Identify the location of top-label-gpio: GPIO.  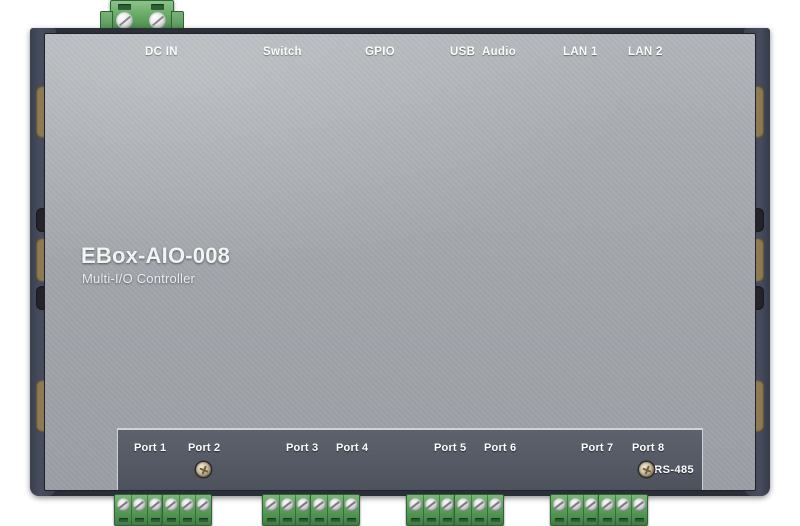
(380, 52).